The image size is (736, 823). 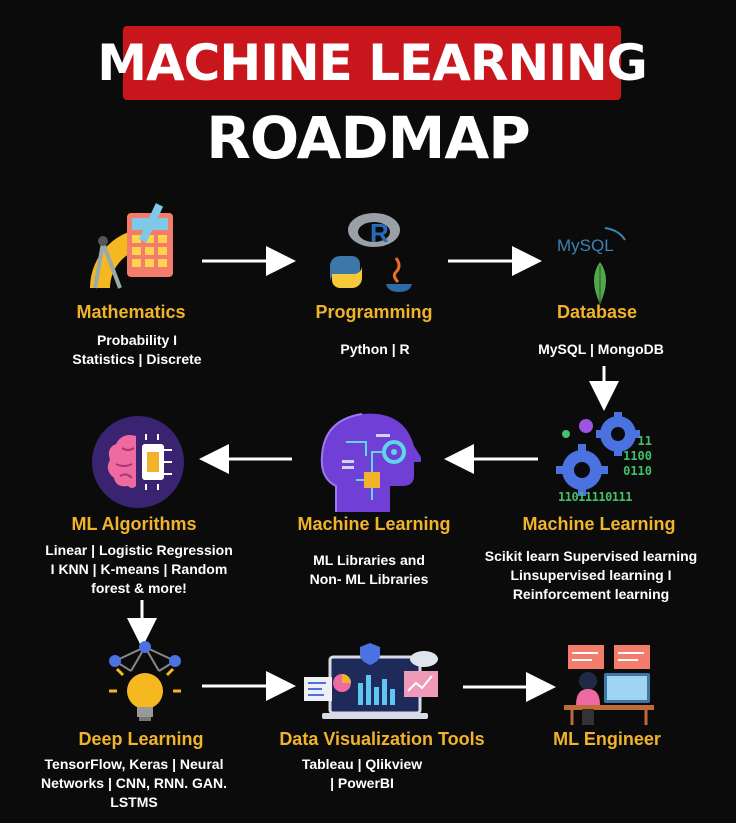 What do you see at coordinates (595, 497) in the screenshot?
I see `binary-line: 11011110111` at bounding box center [595, 497].